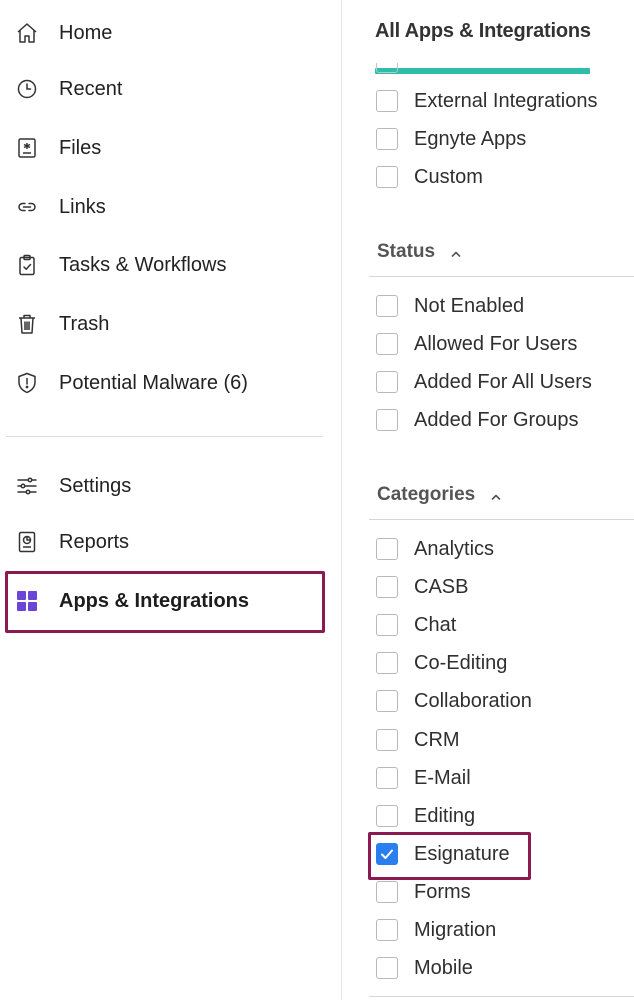 The height and width of the screenshot is (1000, 634). I want to click on checkbox-checked, so click(387, 854).